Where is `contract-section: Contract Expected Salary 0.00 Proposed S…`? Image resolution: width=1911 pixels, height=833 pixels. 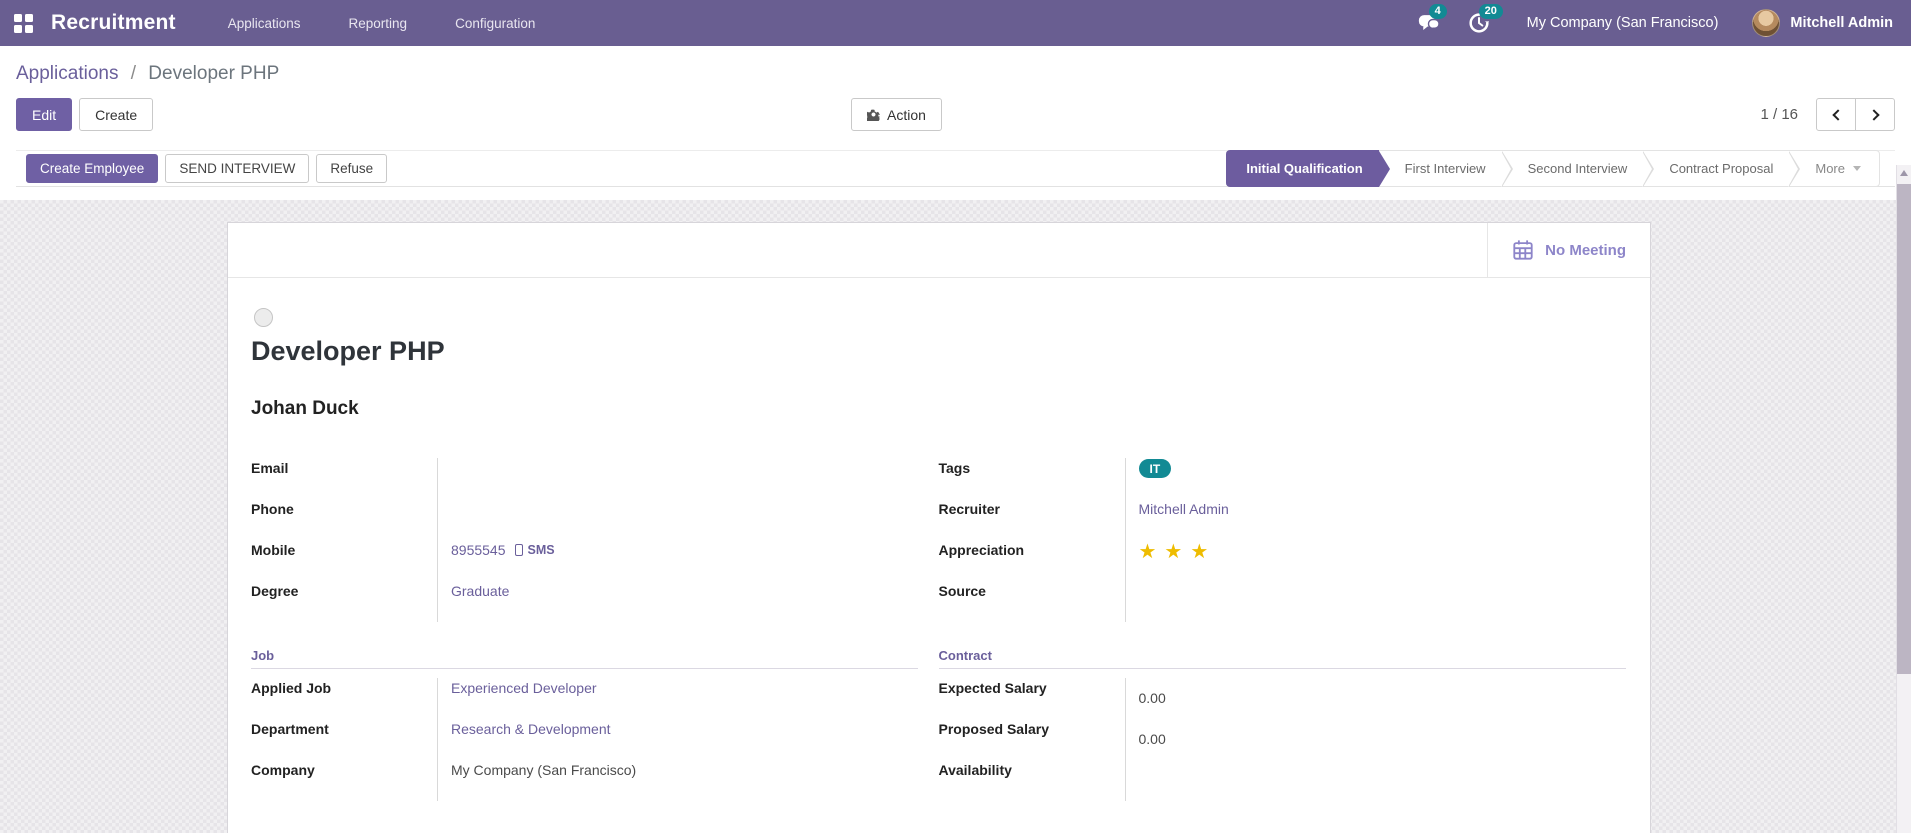
contract-section: Contract Expected Salary 0.00 Proposed S… is located at coordinates (1282, 724).